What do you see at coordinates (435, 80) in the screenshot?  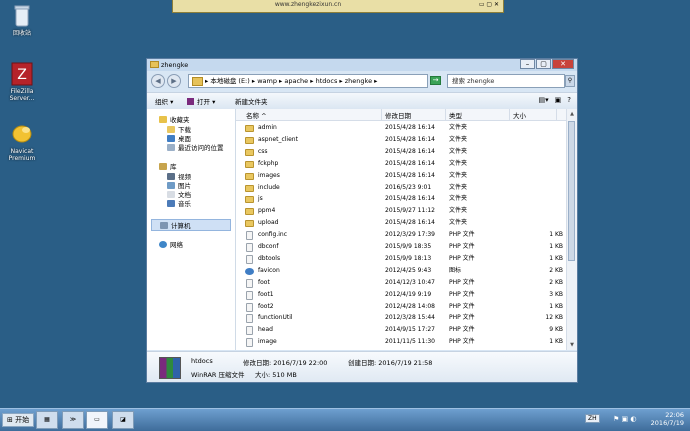 I see `go-arrow-icon: →` at bounding box center [435, 80].